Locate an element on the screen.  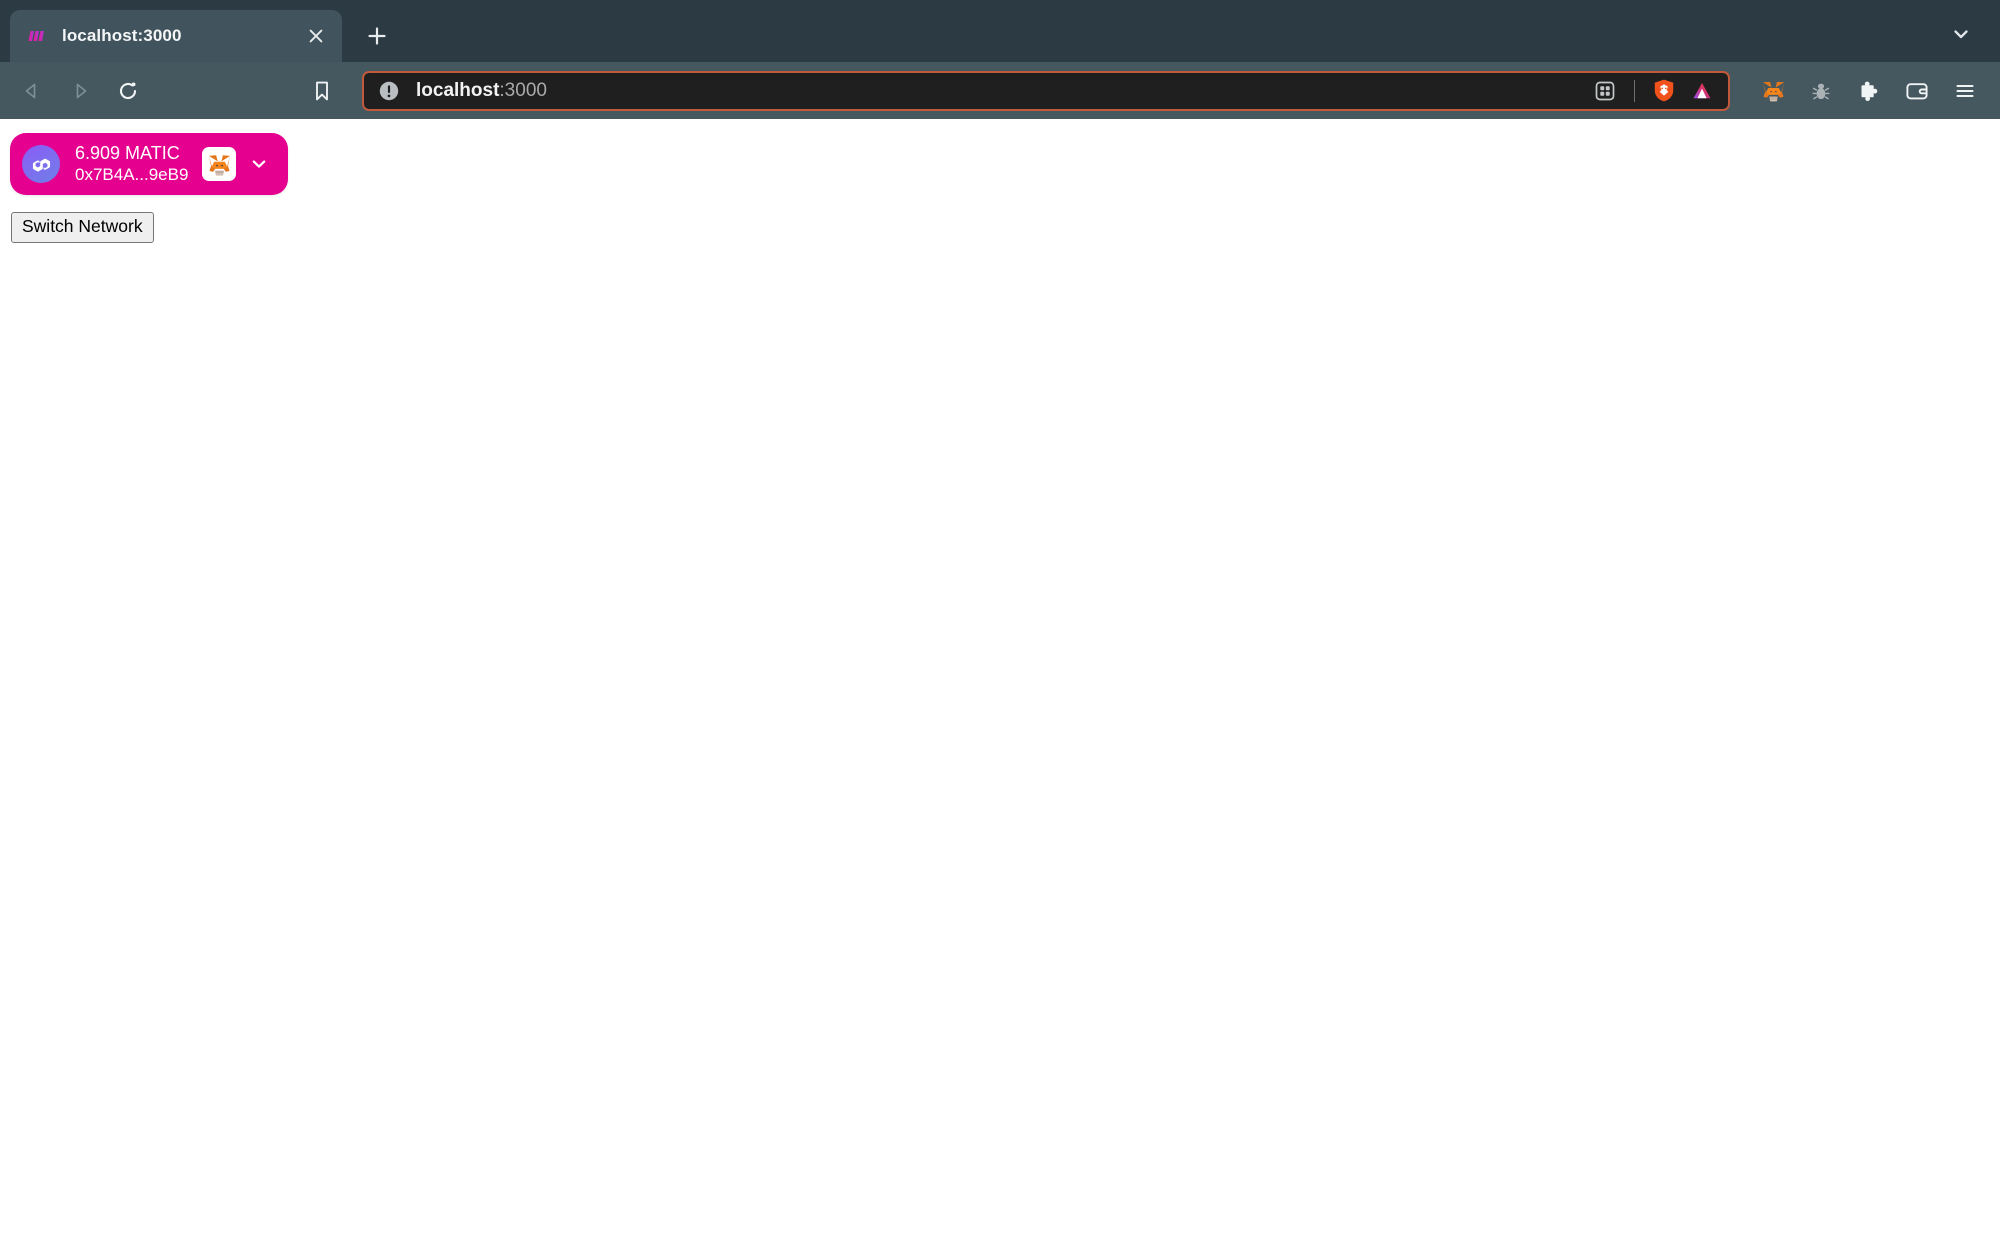
new-tab-button is located at coordinates (377, 36).